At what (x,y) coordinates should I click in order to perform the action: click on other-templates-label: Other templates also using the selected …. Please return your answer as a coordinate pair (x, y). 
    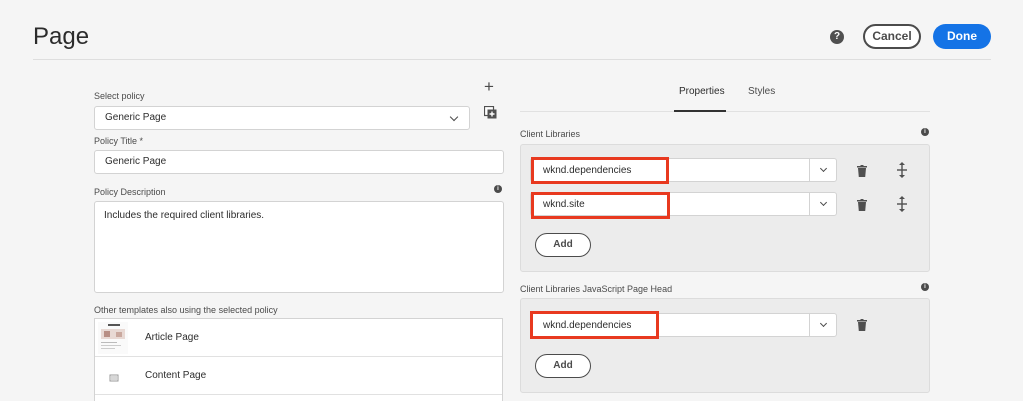
    Looking at the image, I should click on (186, 310).